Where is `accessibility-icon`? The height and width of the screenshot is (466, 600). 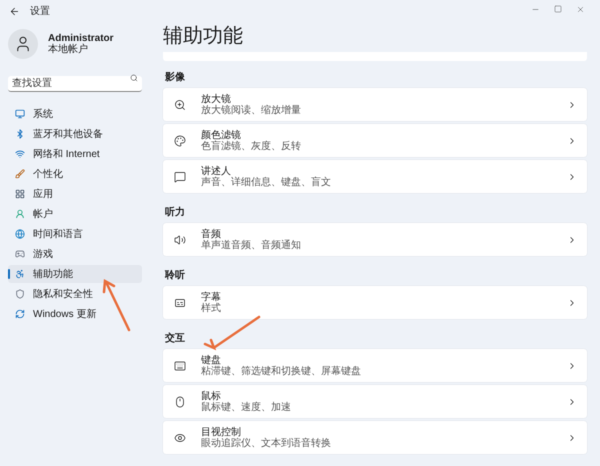
accessibility-icon is located at coordinates (20, 274).